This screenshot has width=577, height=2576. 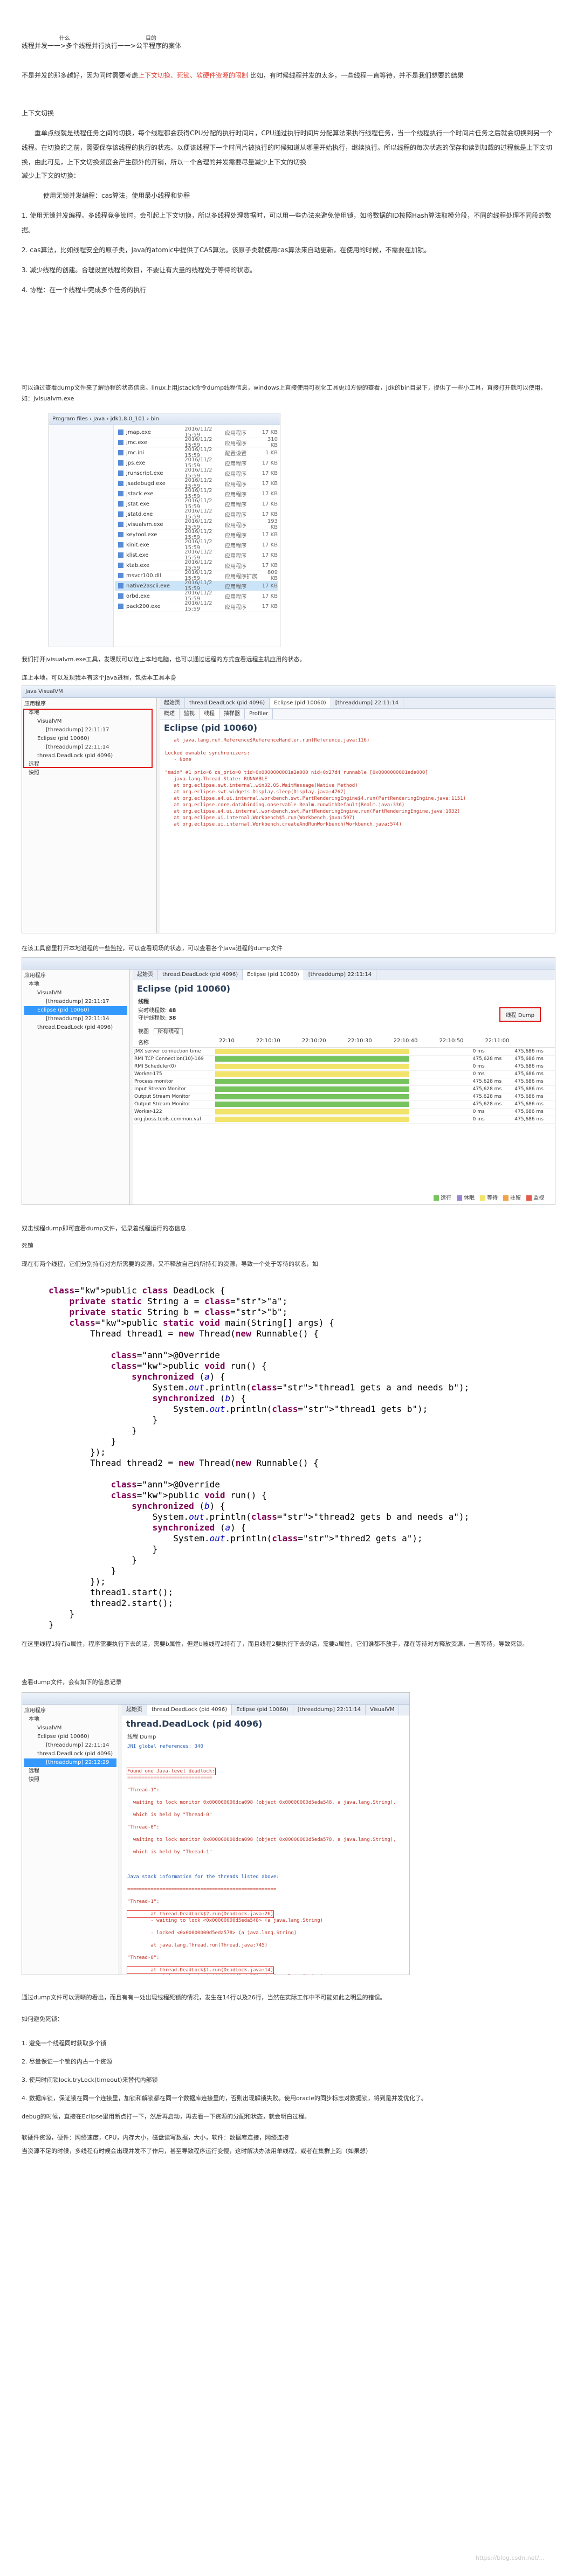 What do you see at coordinates (197, 1945) in the screenshot?
I see `deadlock-dump-line: at java.lang.Thread.run(Thread.java:745)` at bounding box center [197, 1945].